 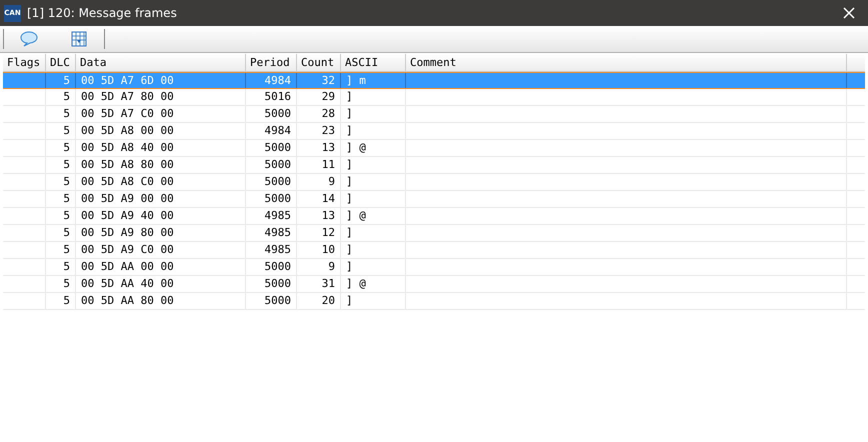 I want to click on table-cell: 00 5D AA 80 00, so click(x=161, y=301).